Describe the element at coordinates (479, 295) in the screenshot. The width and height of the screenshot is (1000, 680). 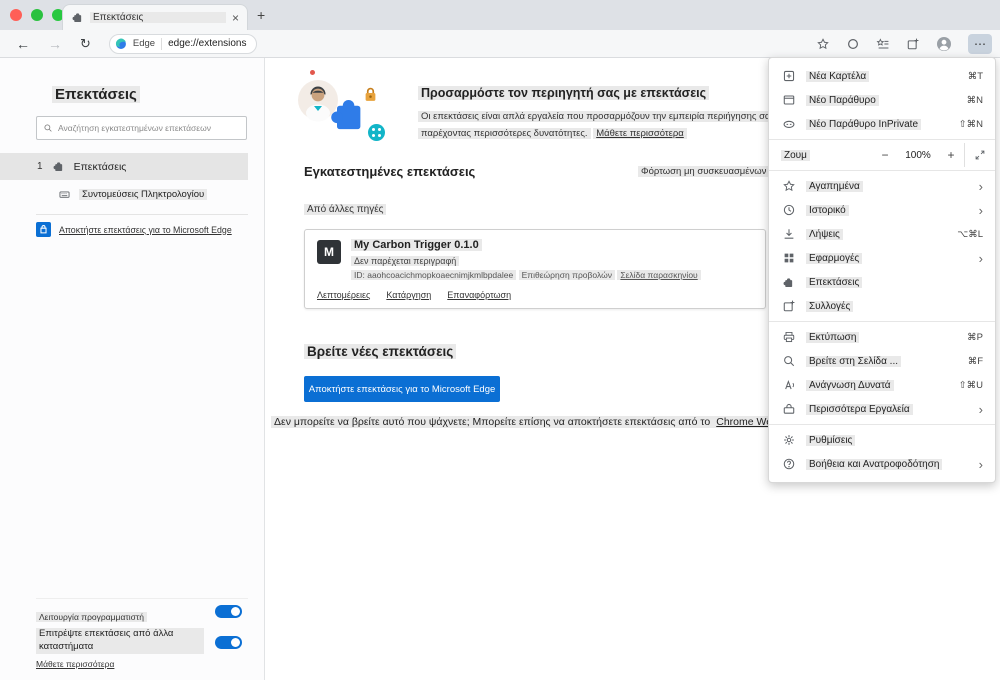
I see `reload-link: Επαναφόρτωση` at that location.